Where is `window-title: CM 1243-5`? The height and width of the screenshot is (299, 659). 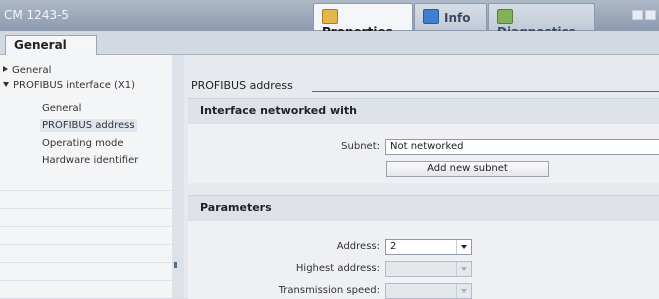
window-title: CM 1243-5 is located at coordinates (37, 15).